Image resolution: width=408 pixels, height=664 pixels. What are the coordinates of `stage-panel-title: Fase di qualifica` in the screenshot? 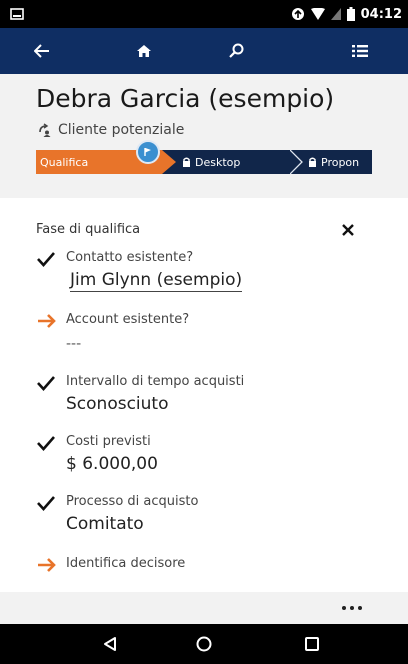 It's located at (88, 229).